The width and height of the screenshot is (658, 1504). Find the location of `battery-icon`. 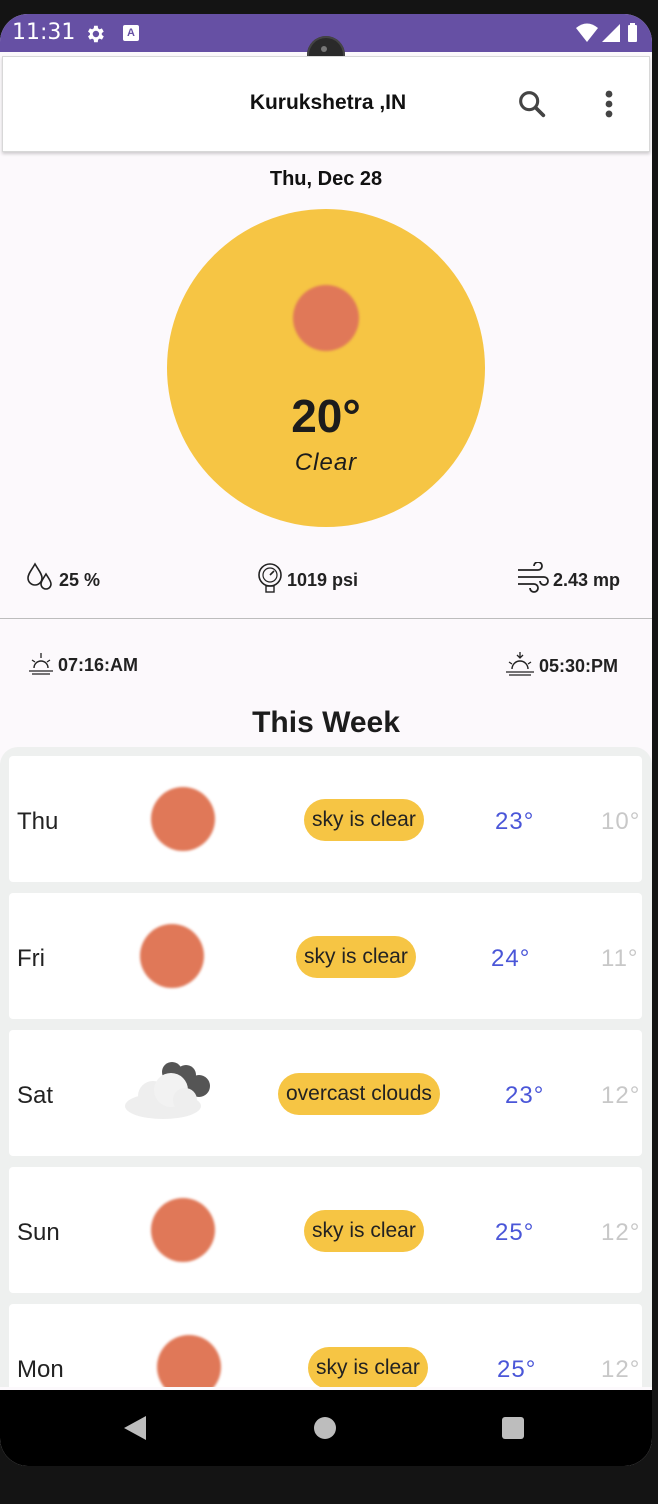

battery-icon is located at coordinates (632, 33).